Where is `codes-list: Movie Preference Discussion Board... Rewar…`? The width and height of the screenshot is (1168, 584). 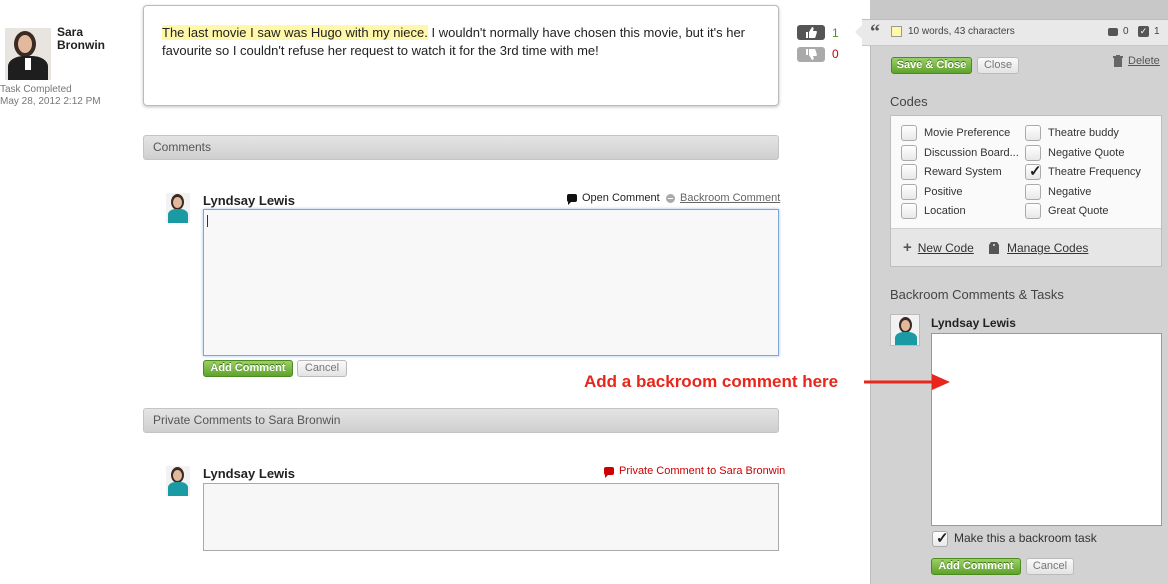 codes-list: Movie Preference Discussion Board... Rewar… is located at coordinates (1026, 191).